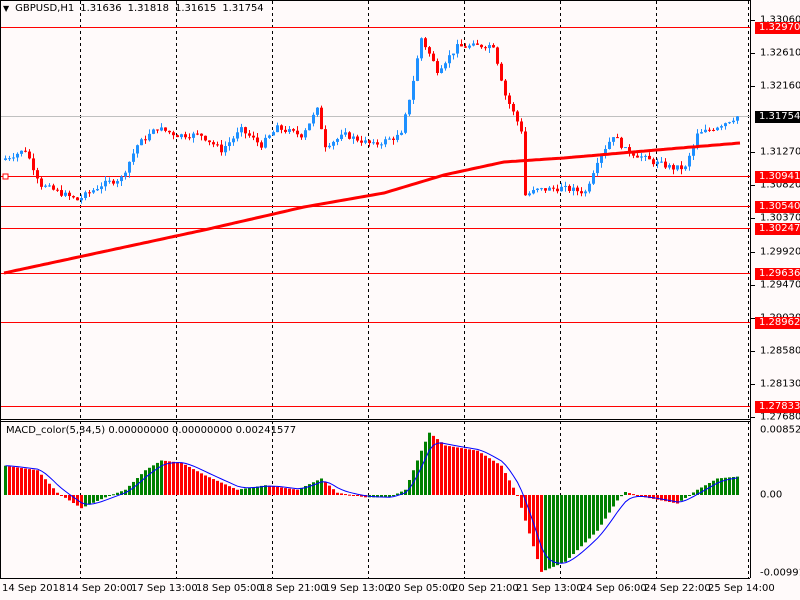 The height and width of the screenshot is (600, 800). Describe the element at coordinates (5, 176) in the screenshot. I see `level-anchor-handle` at that location.